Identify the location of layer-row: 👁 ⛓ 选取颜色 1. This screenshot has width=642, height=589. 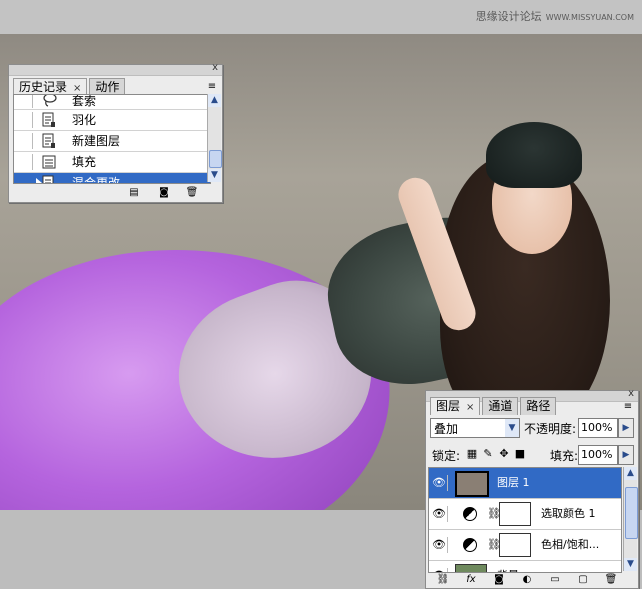
(525, 514).